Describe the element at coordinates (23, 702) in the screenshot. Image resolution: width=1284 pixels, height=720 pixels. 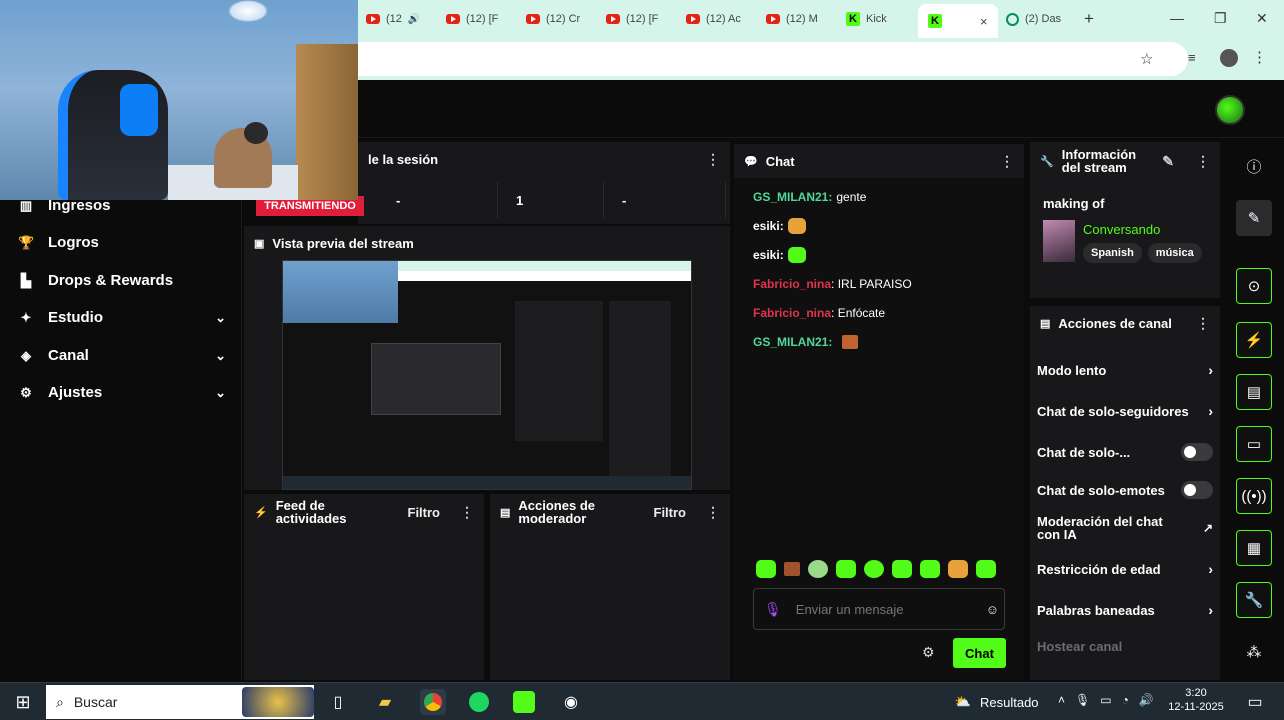
I see `windows-start-icon: ⊞` at that location.